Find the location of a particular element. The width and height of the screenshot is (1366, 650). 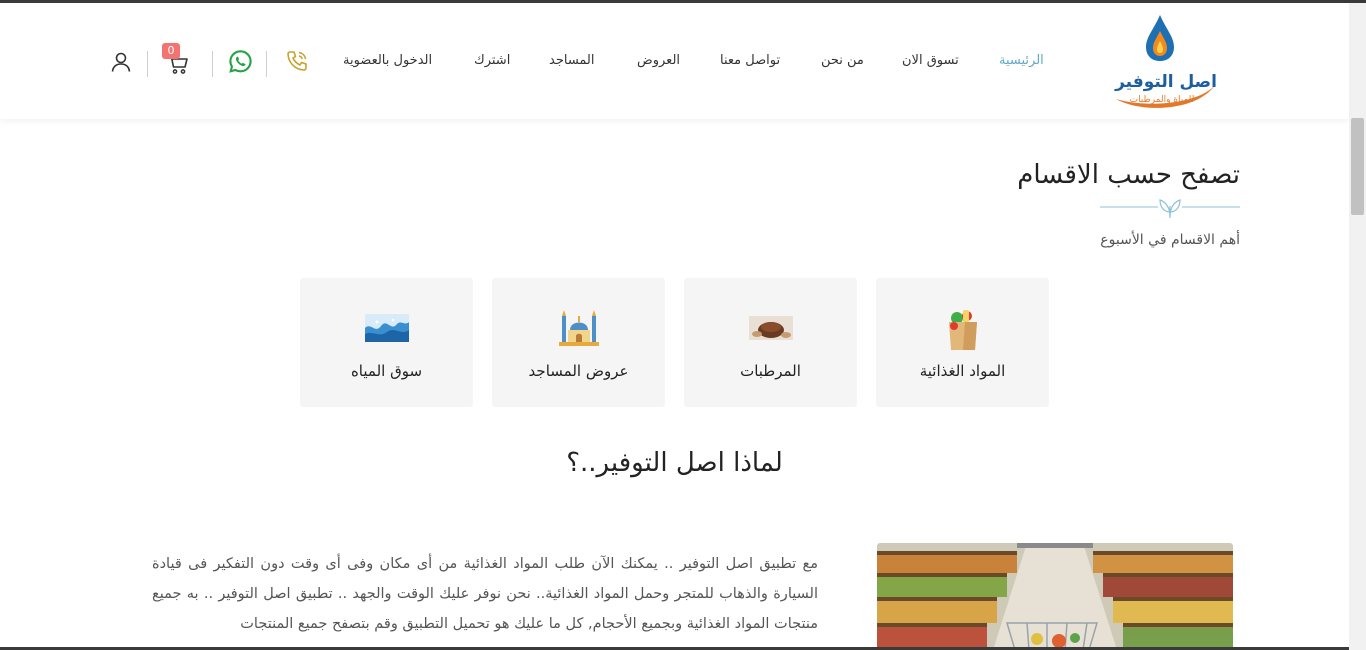

svg-text: اصل التوفير is located at coordinates (1165, 82).